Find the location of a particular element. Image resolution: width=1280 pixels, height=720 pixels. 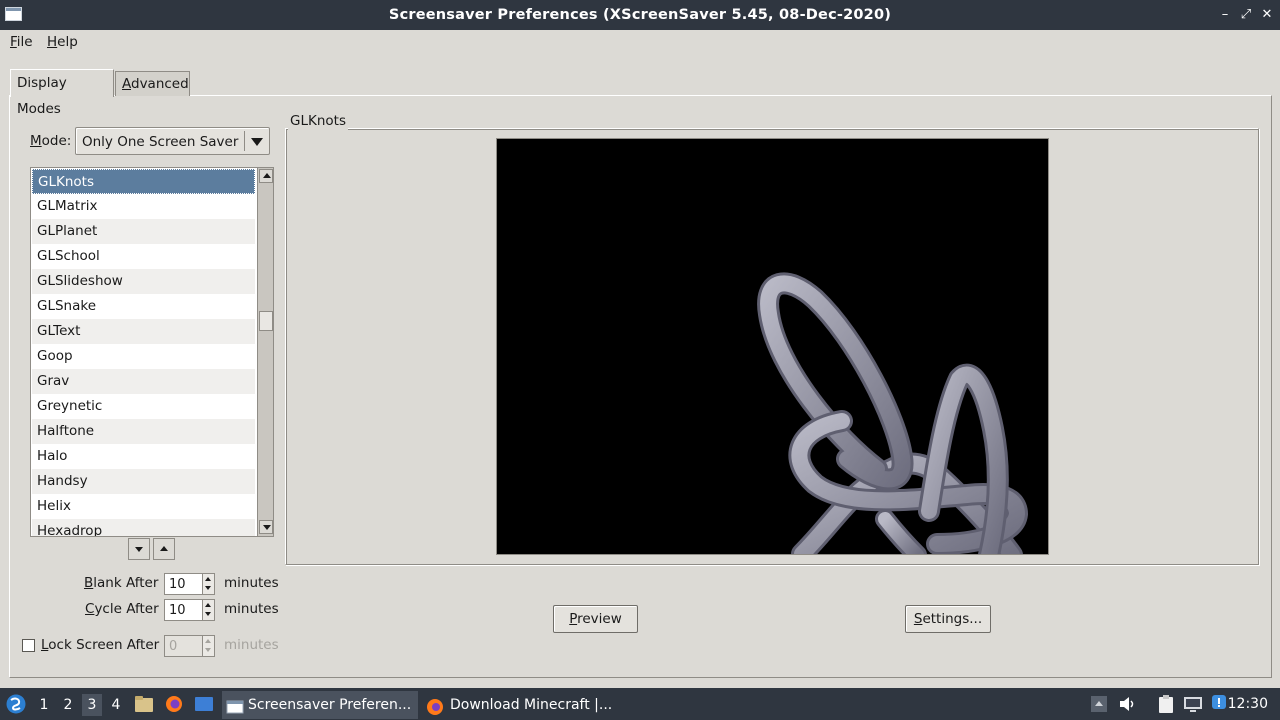

list-item: GLSnake is located at coordinates (143, 306).